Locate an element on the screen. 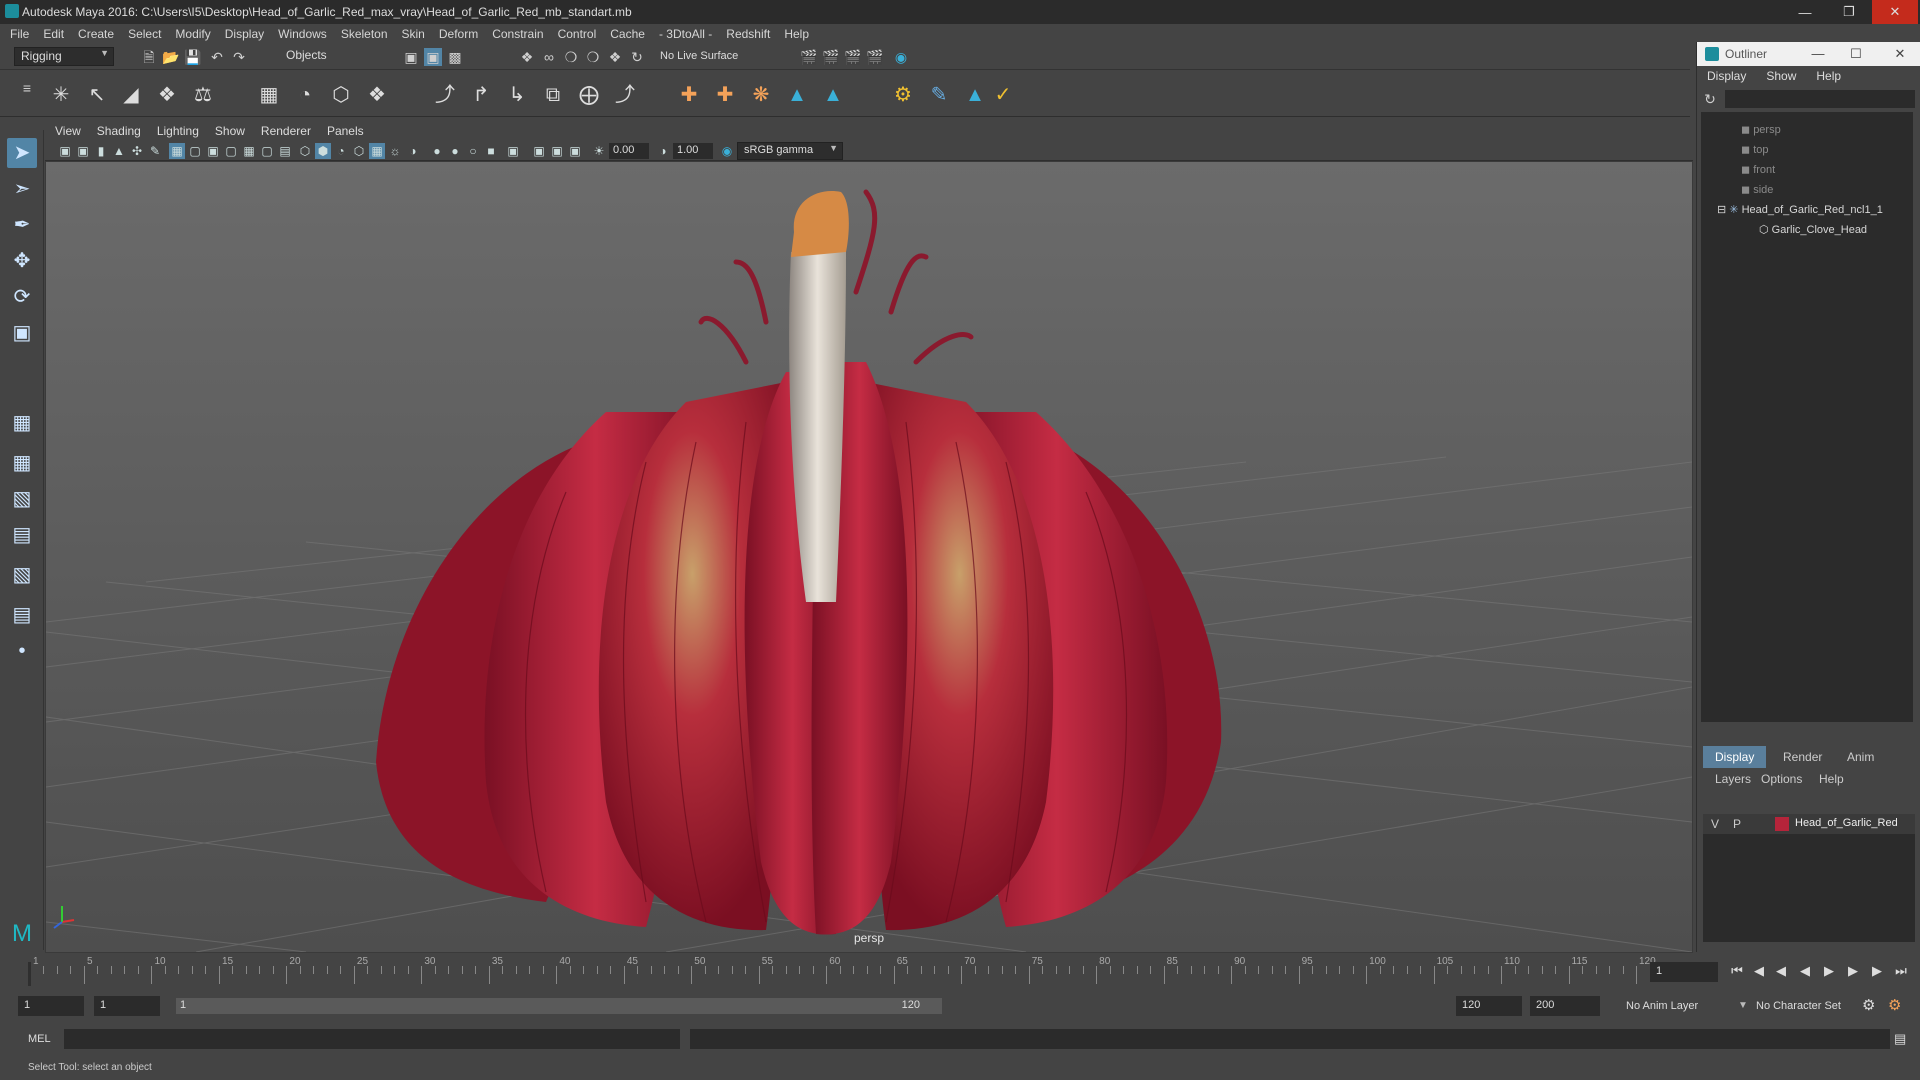 The image size is (1920, 1080). xray-joints-icon: ▣ is located at coordinates (557, 151).